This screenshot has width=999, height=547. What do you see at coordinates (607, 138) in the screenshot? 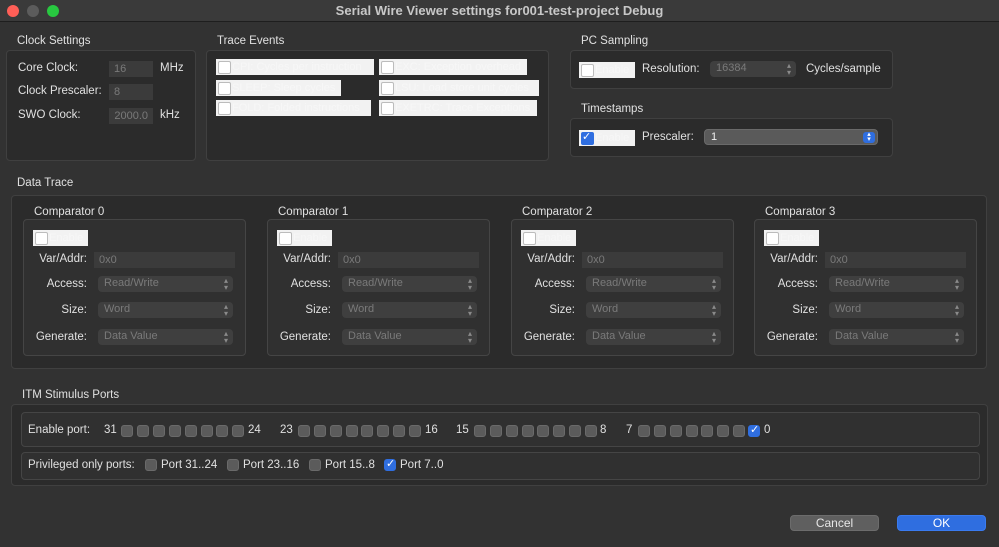
I see `timestamps-enable-checkbox: Enable` at bounding box center [607, 138].